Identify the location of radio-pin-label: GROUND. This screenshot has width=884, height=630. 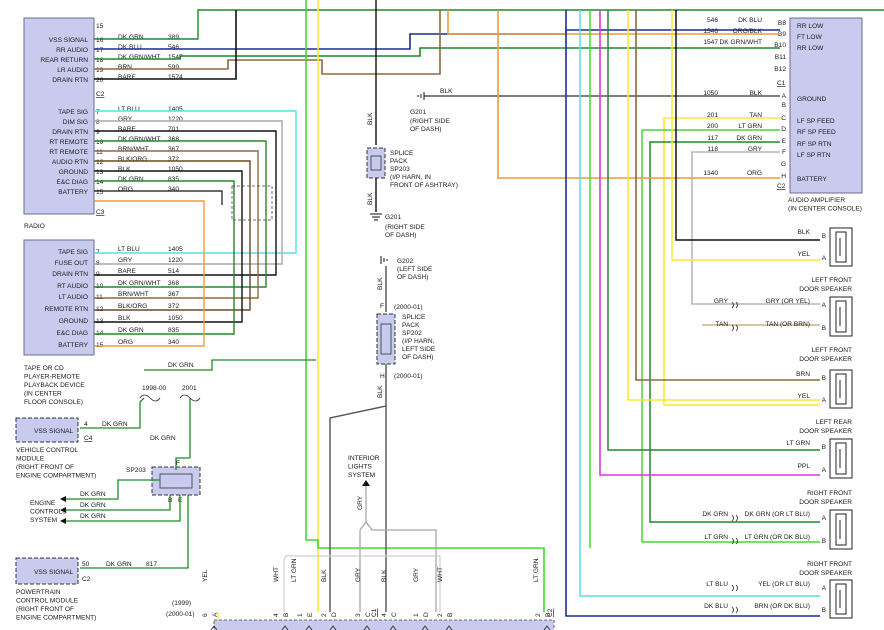
(74, 172).